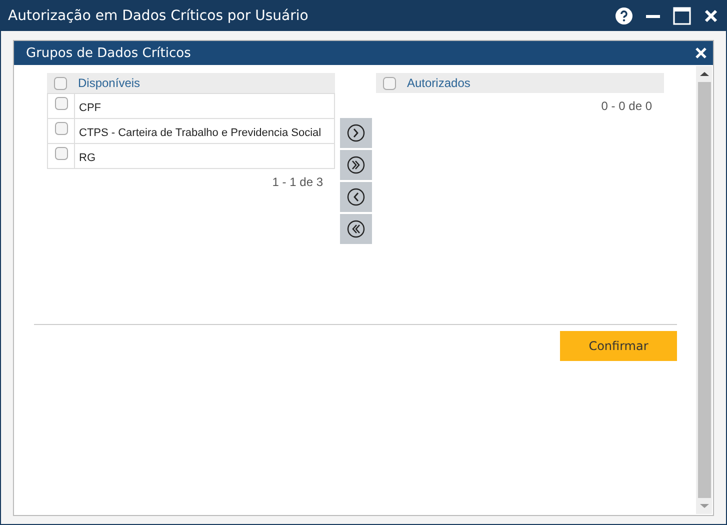 This screenshot has height=525, width=727. I want to click on double-chevron-left-icon, so click(356, 229).